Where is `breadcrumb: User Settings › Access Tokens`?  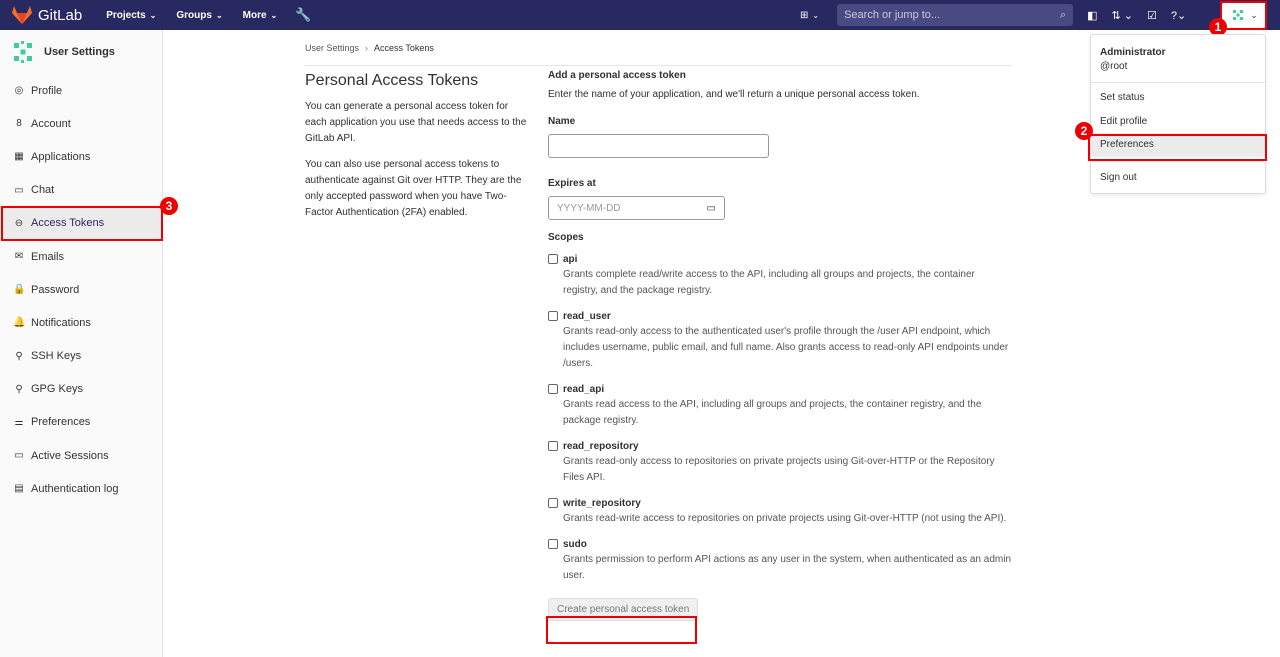
breadcrumb: User Settings › Access Tokens is located at coordinates (658, 48).